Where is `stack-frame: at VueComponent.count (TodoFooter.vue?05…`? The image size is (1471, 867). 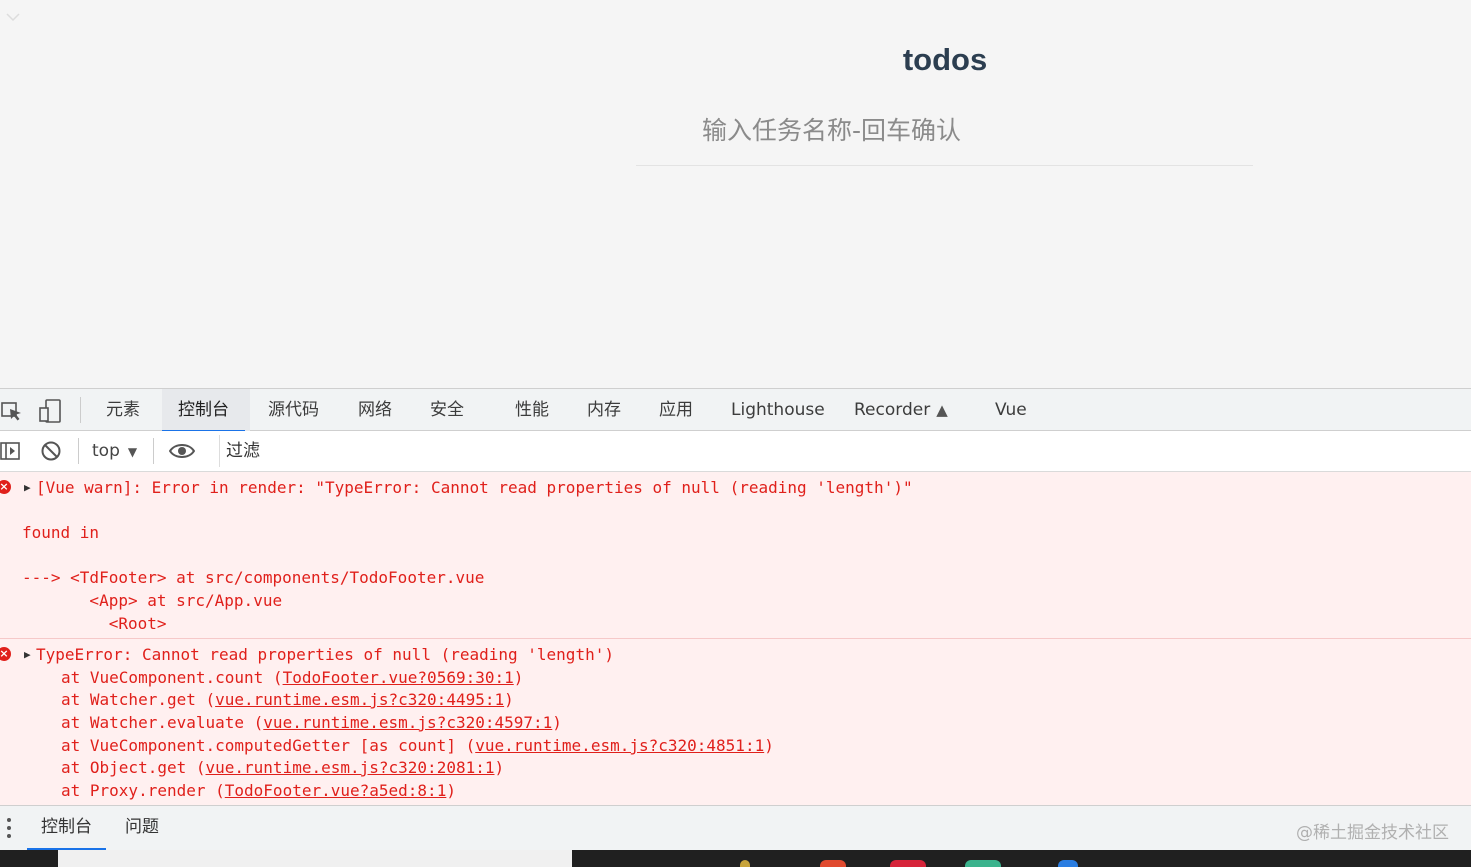 stack-frame: at VueComponent.count (TodoFooter.vue?05… is located at coordinates (292, 677).